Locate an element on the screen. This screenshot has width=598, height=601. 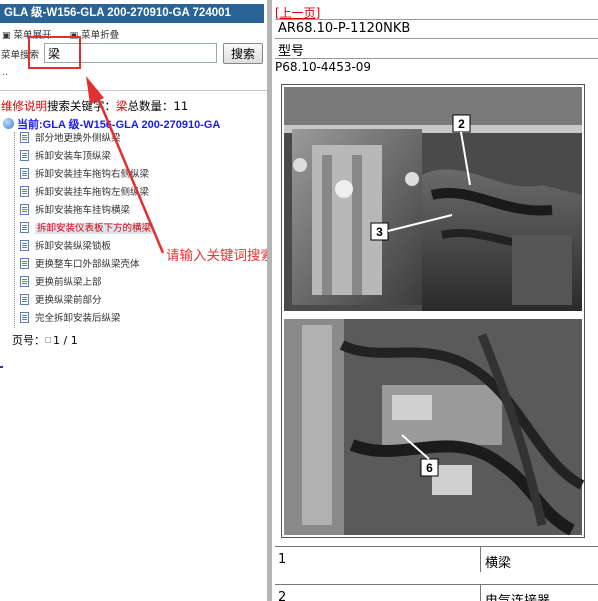
tree-item: 拆卸安装拖车挂钩横梁 is located at coordinates (75, 210).